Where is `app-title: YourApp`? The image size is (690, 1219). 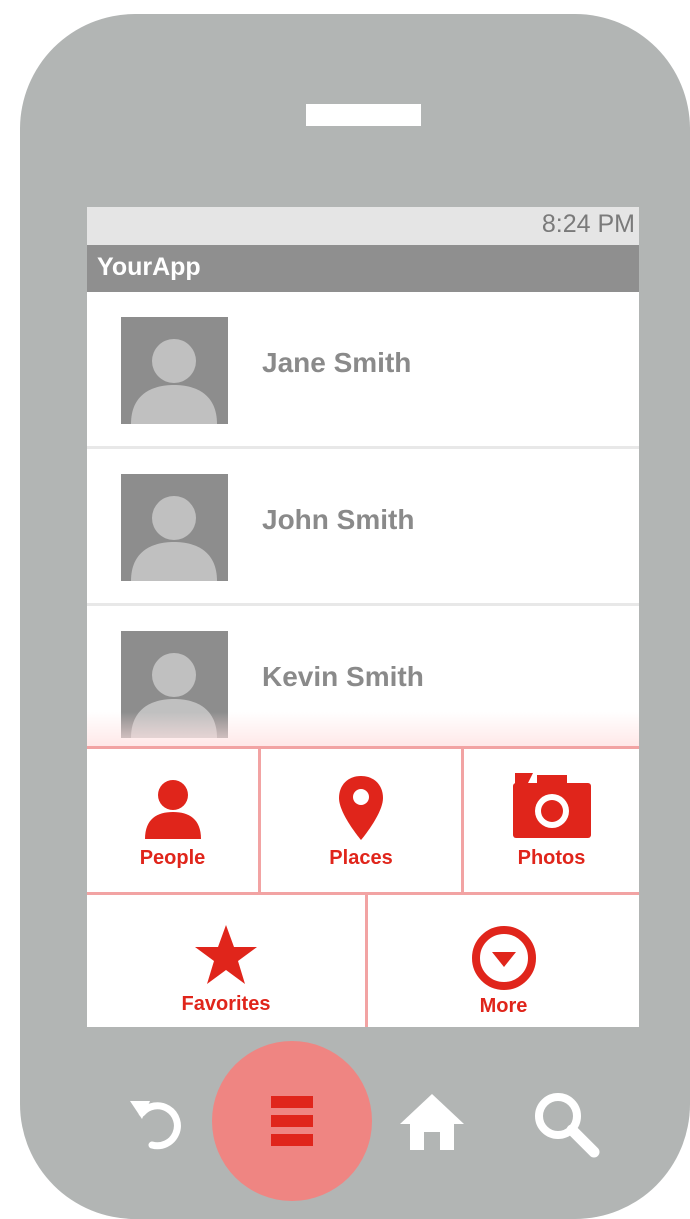 app-title: YourApp is located at coordinates (149, 267).